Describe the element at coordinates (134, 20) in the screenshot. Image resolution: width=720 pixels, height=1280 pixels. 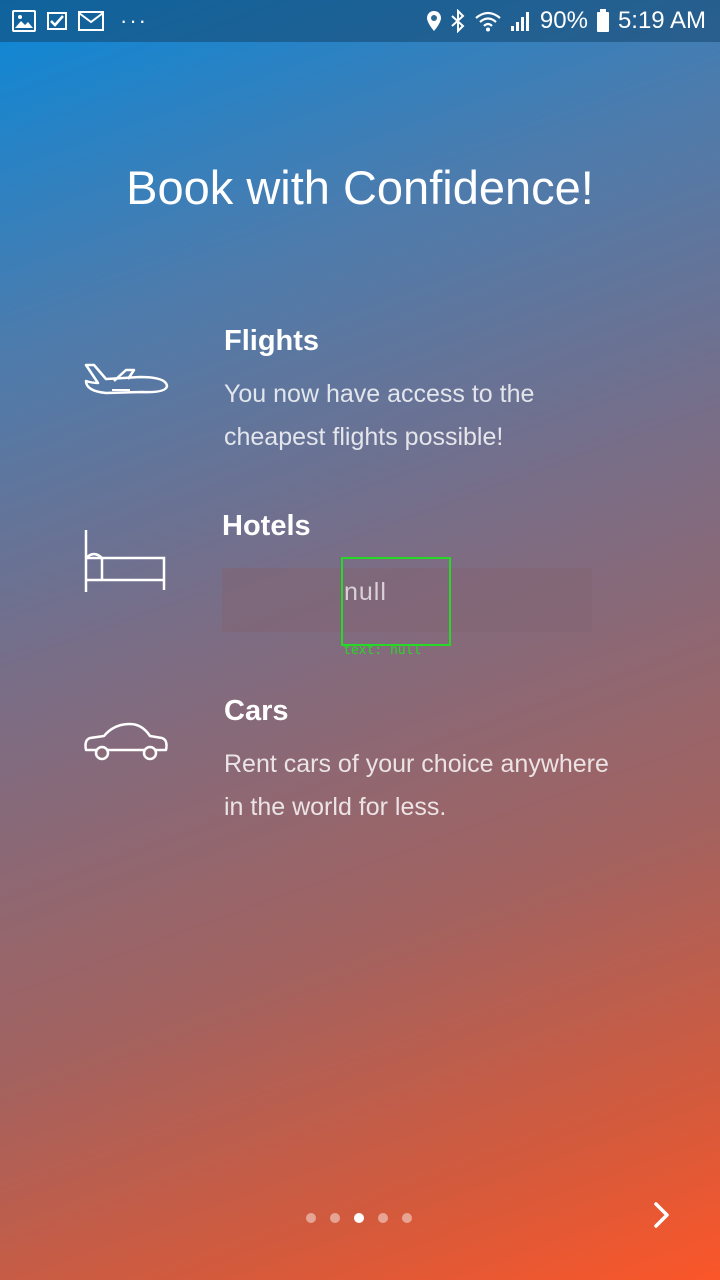
I see `more-notifications-icon: ···` at that location.